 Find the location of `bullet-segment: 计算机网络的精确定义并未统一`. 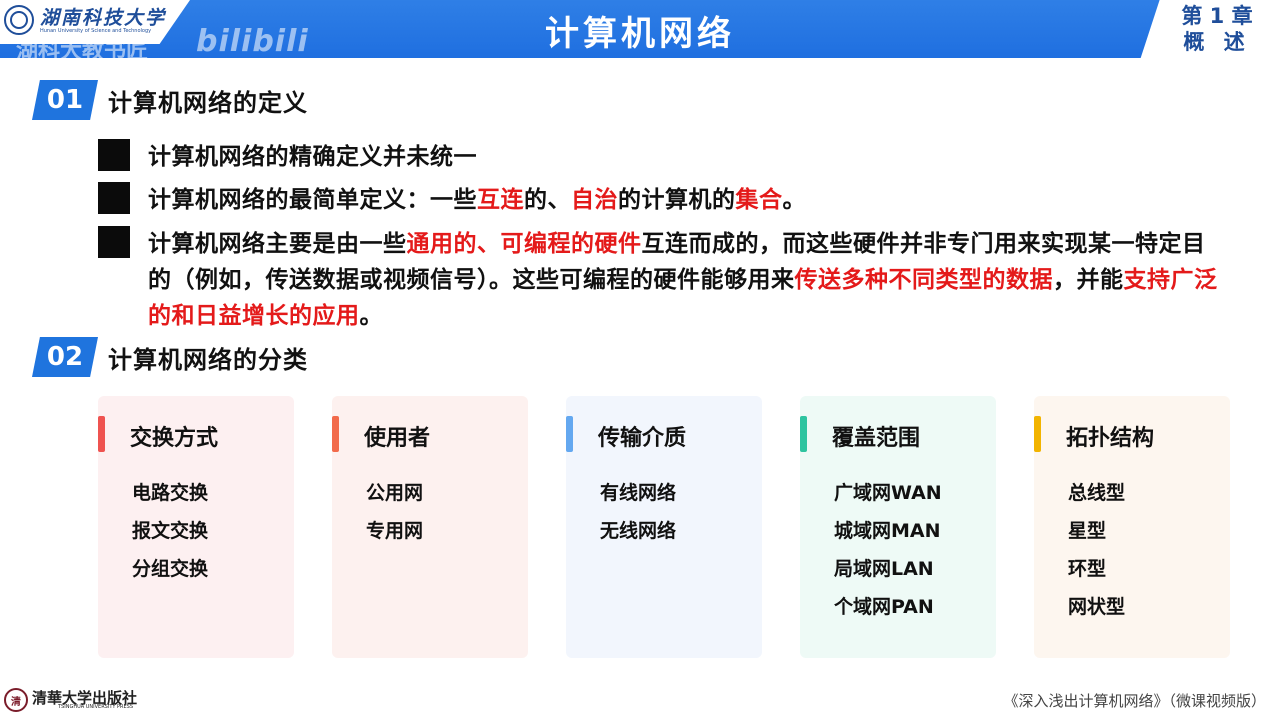

bullet-segment: 计算机网络的精确定义并未统一 is located at coordinates (312, 157).